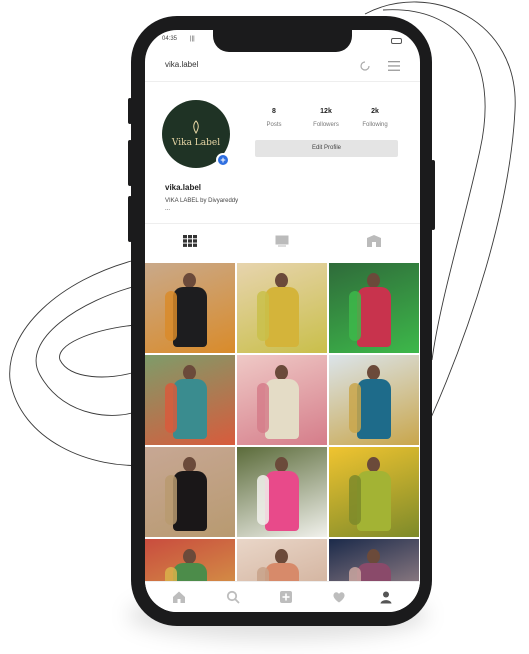  Describe the element at coordinates (326, 118) in the screenshot. I see `stat-followers: 12k Followers` at that location.